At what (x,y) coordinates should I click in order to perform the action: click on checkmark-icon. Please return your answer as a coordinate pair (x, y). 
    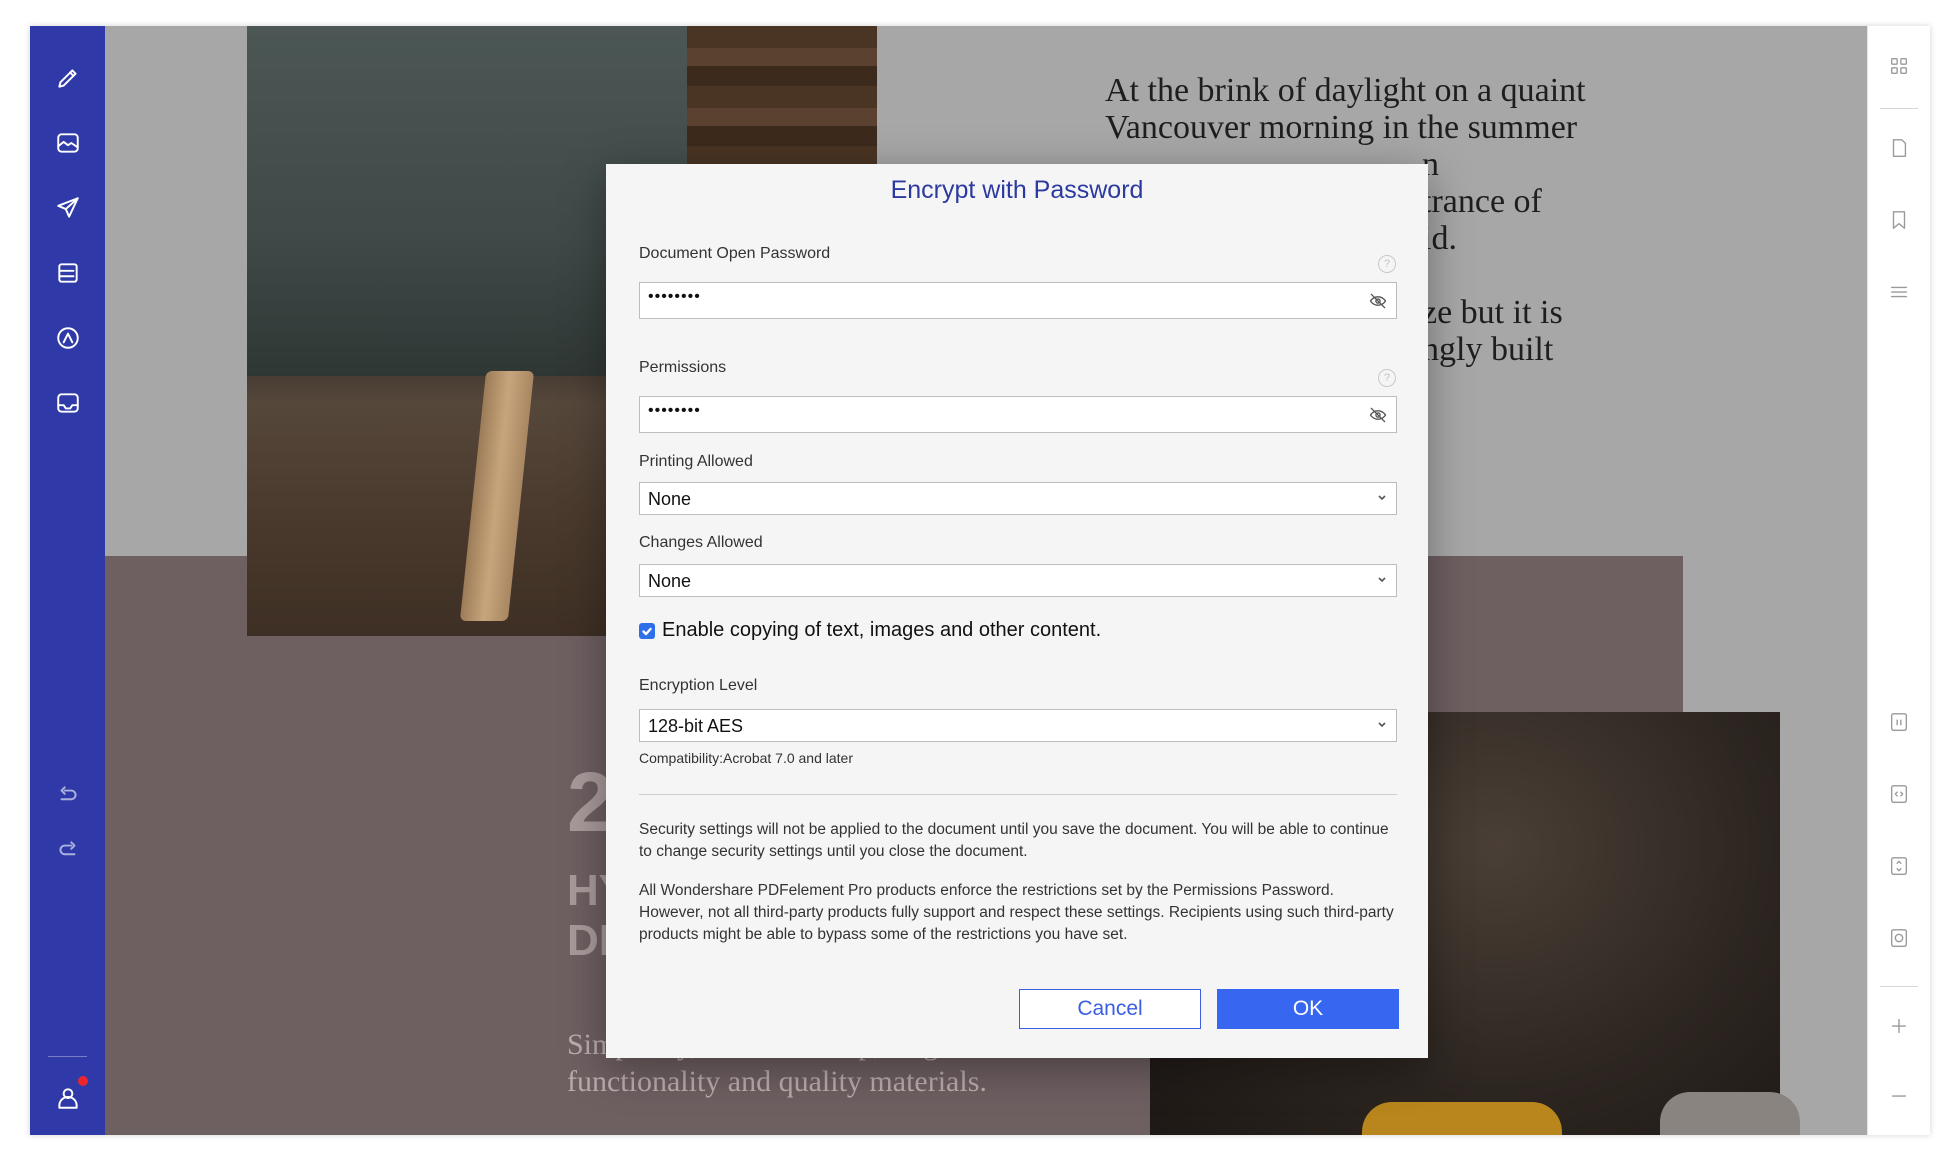
    Looking at the image, I should click on (647, 631).